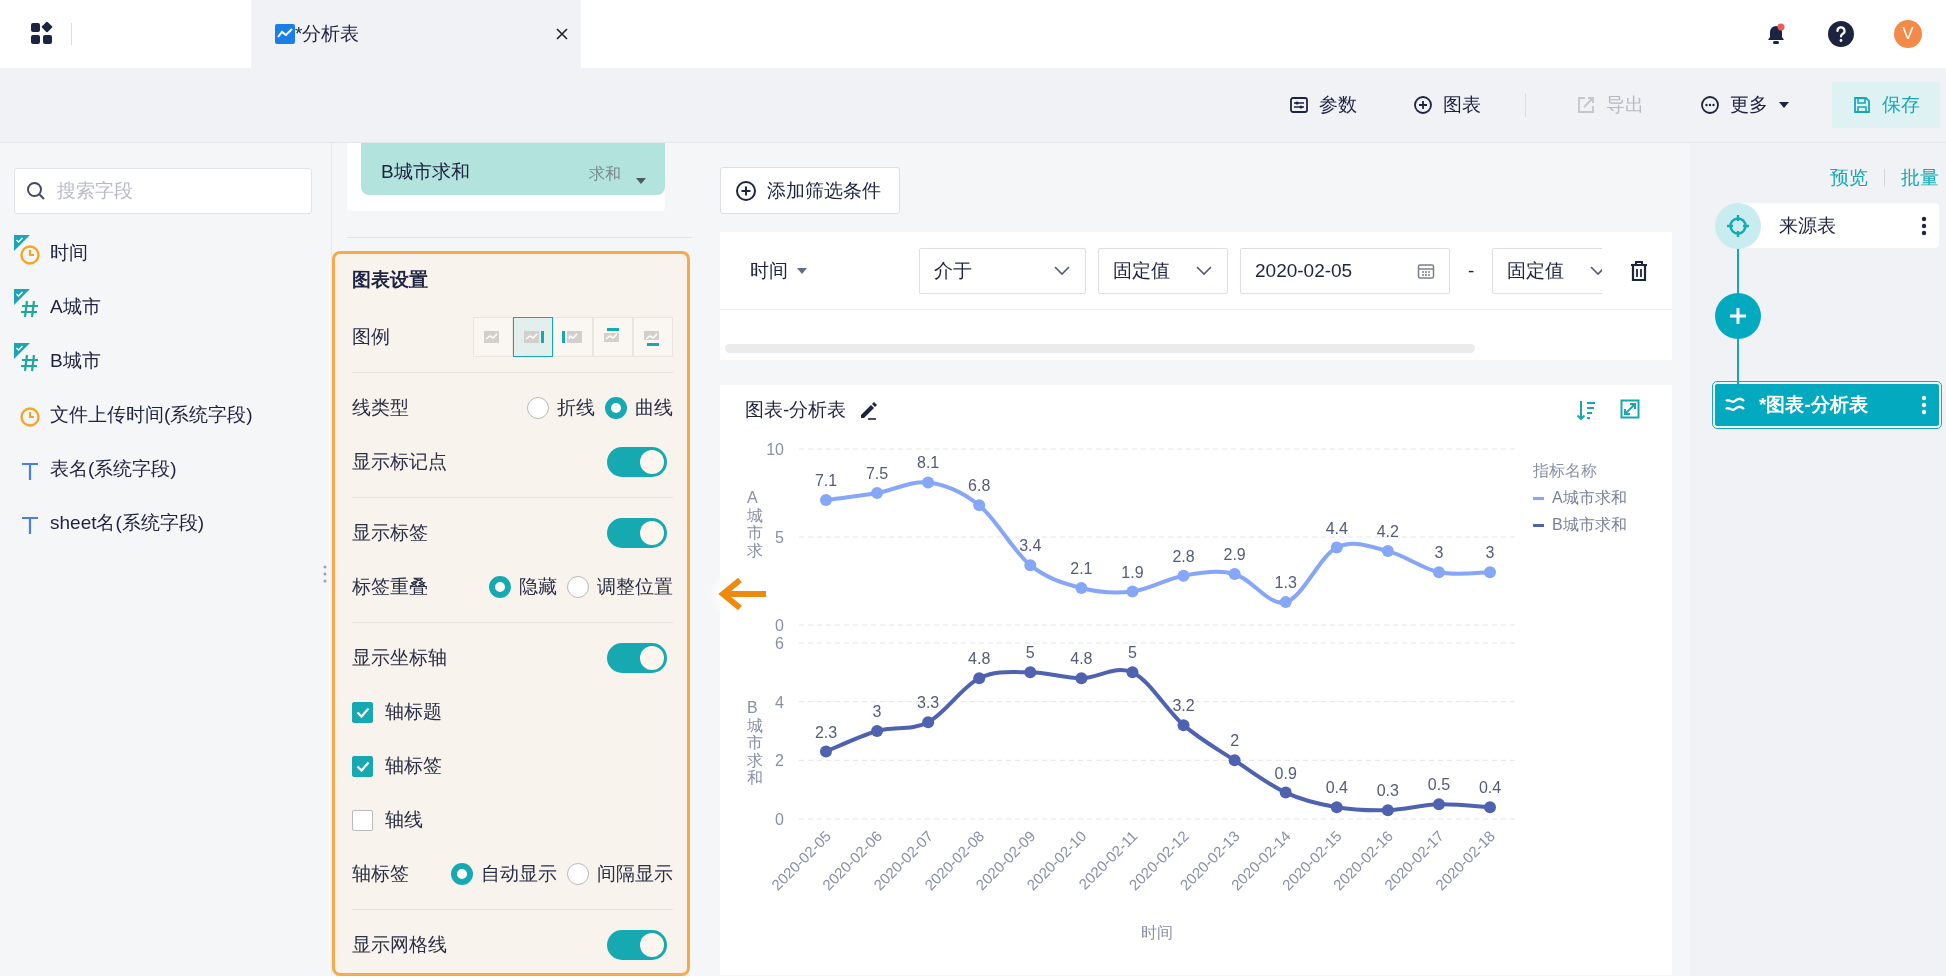 The image size is (1946, 978). What do you see at coordinates (928, 703) in the screenshot?
I see `data-label: 3.3` at bounding box center [928, 703].